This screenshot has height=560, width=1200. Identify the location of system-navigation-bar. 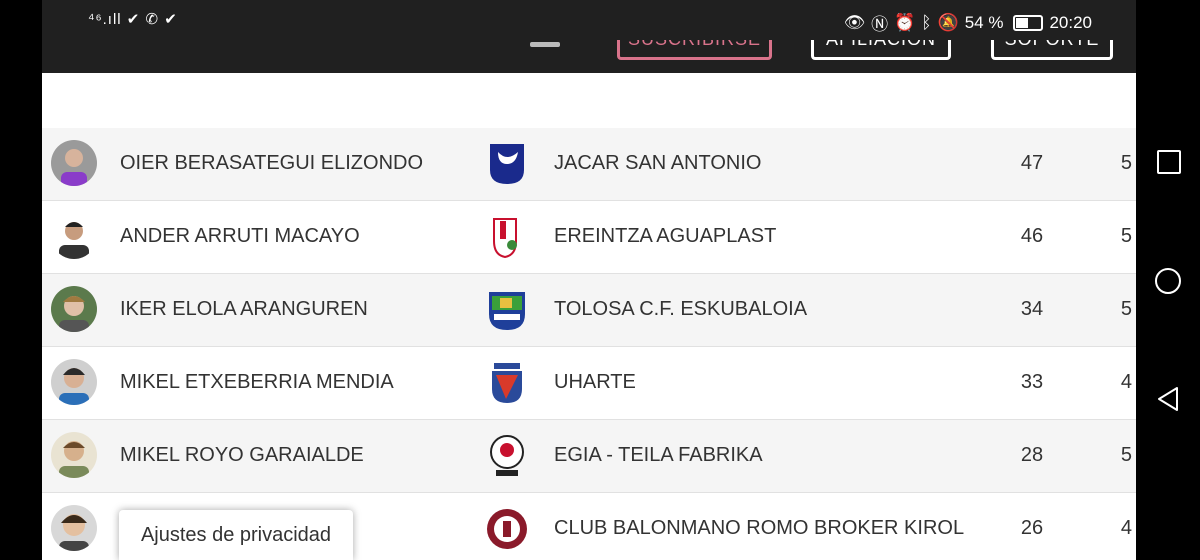
(1168, 280).